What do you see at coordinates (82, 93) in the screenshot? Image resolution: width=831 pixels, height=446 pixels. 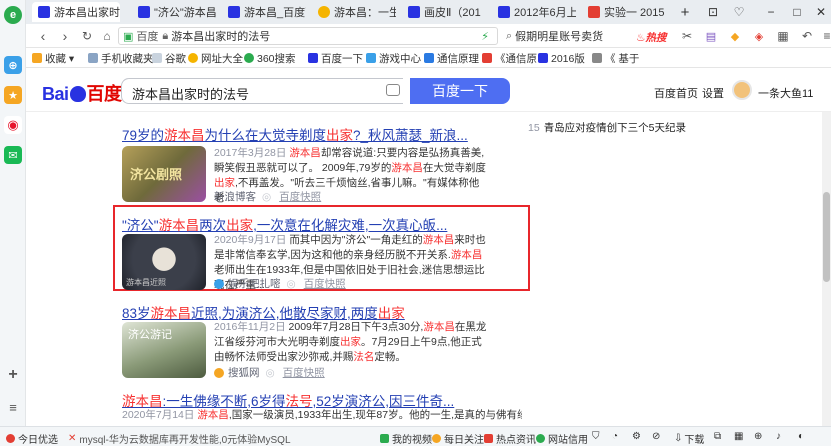 I see `baidu-logo: Bai 百度` at bounding box center [82, 93].